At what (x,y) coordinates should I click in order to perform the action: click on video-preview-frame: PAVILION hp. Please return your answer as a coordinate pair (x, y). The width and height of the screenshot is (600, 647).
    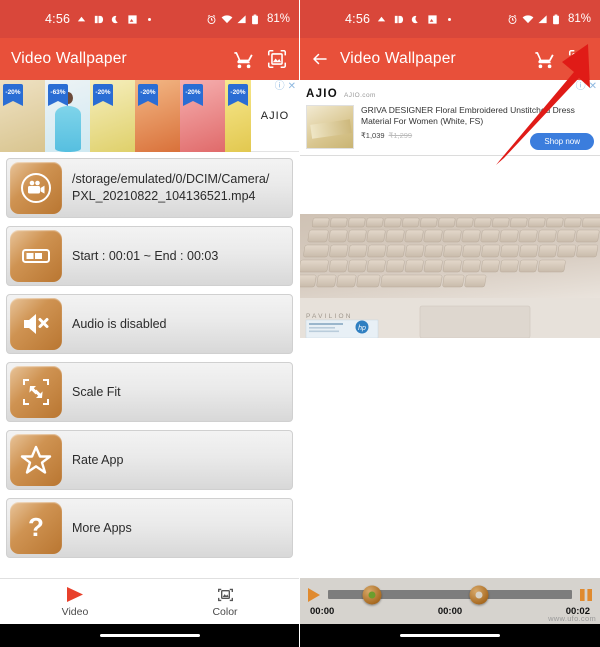
    Looking at the image, I should click on (450, 276).